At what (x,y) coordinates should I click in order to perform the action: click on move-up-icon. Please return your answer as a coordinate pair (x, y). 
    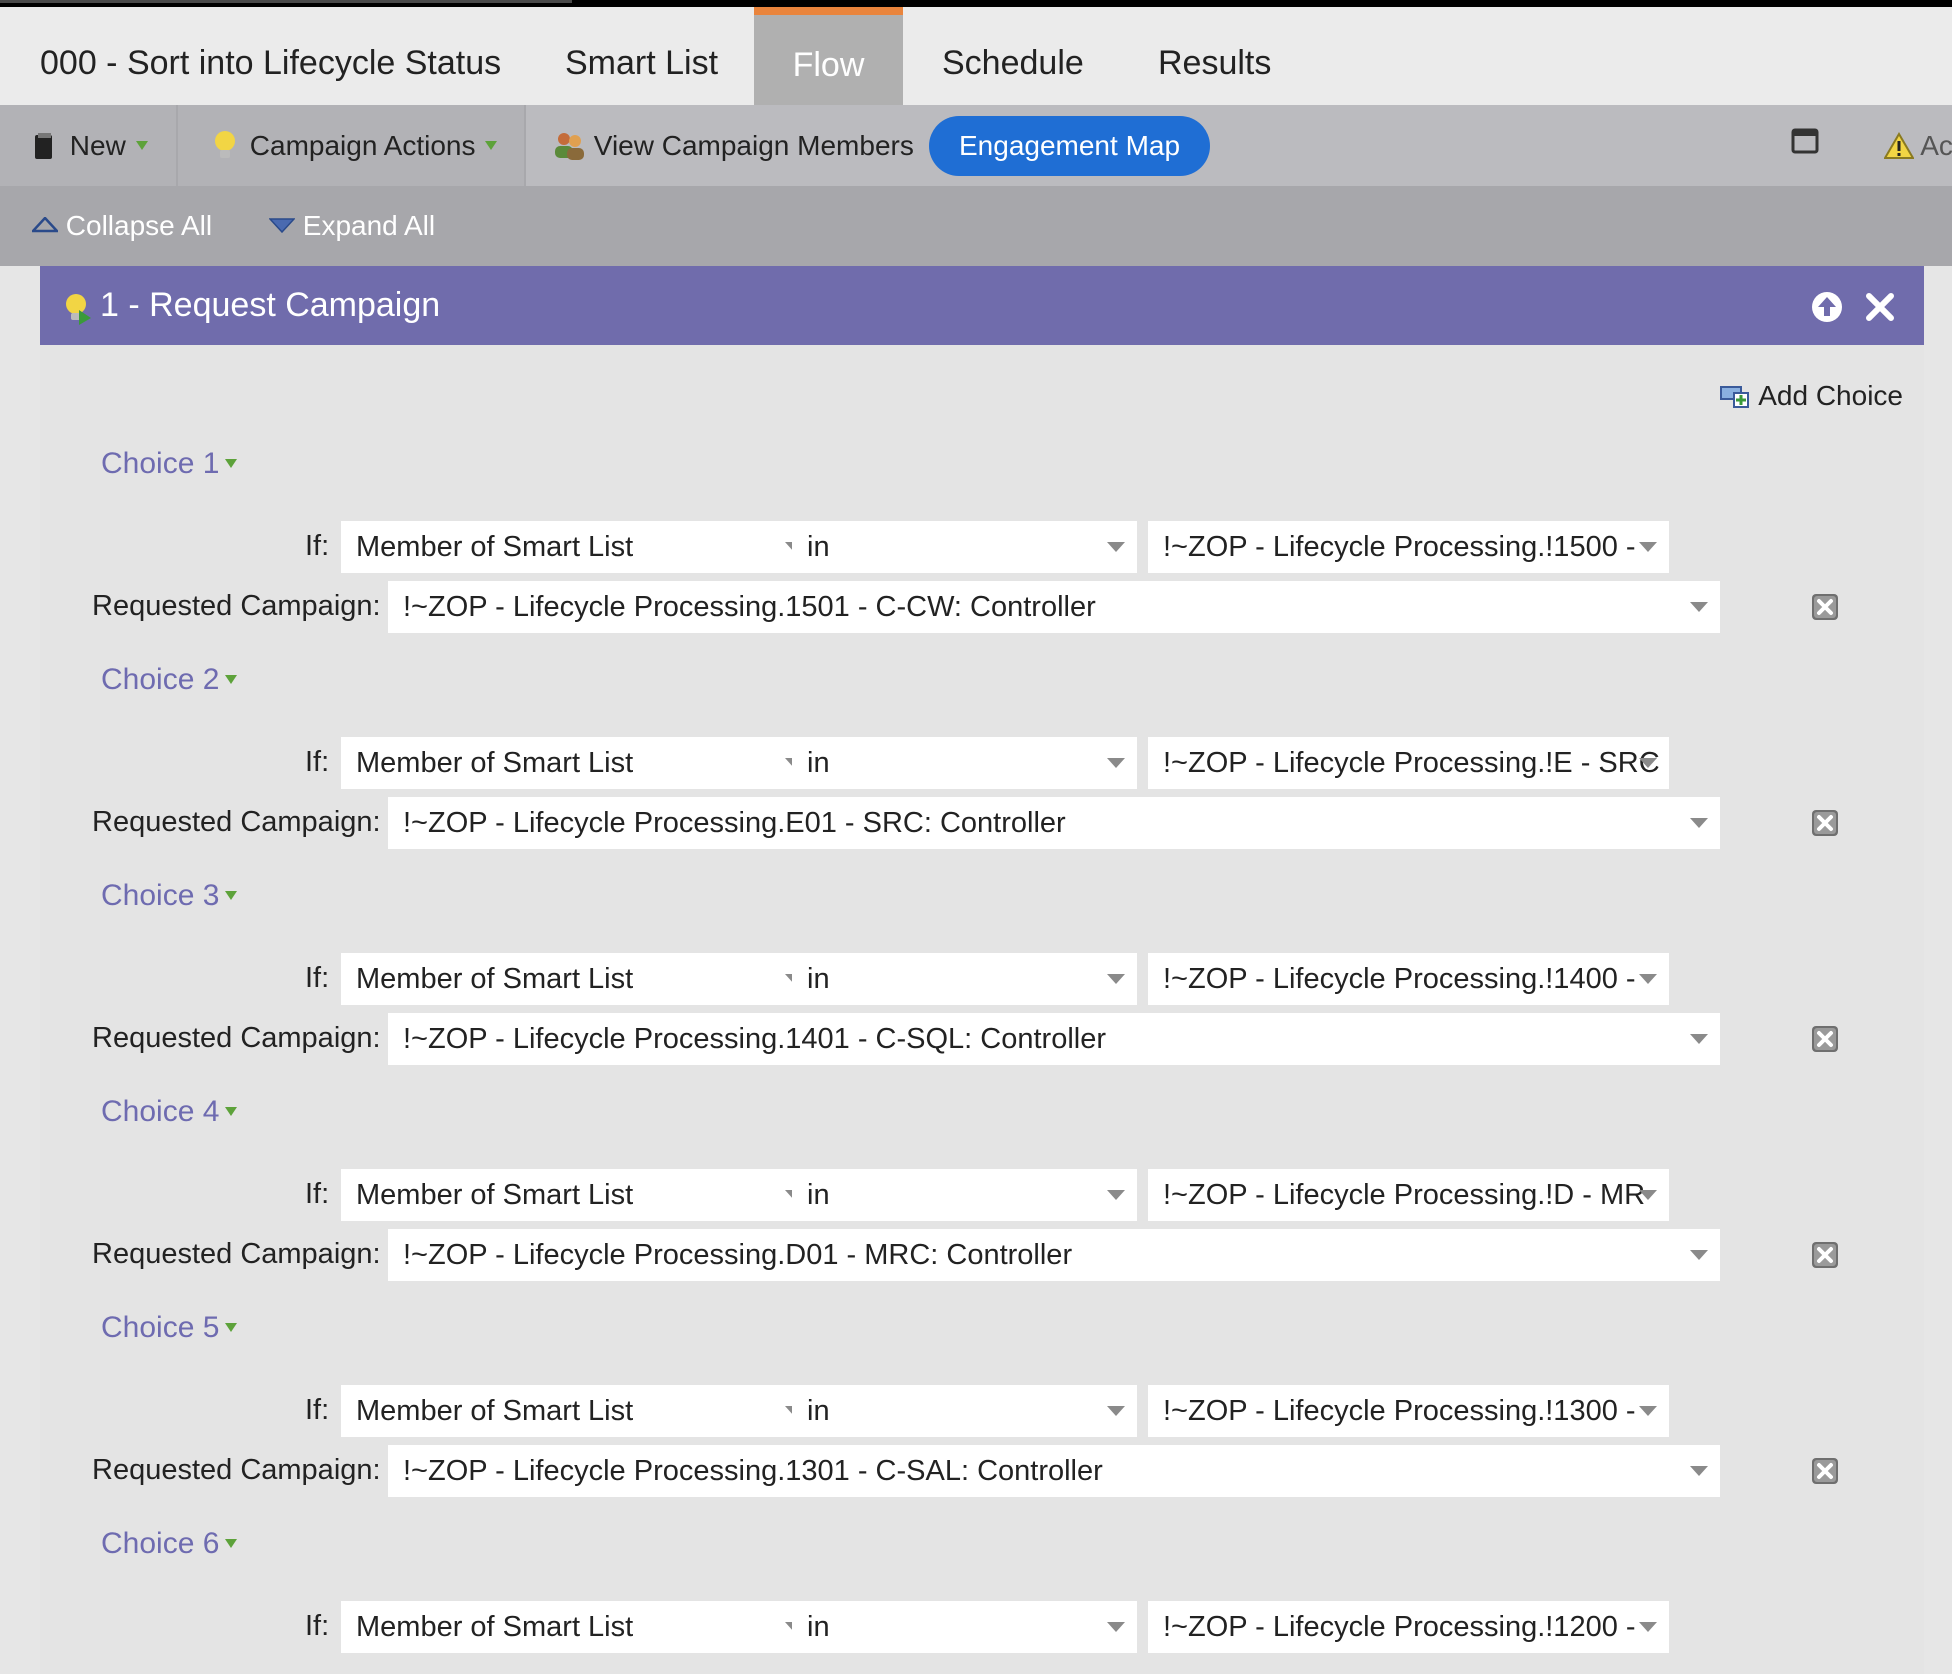
    Looking at the image, I should click on (1827, 307).